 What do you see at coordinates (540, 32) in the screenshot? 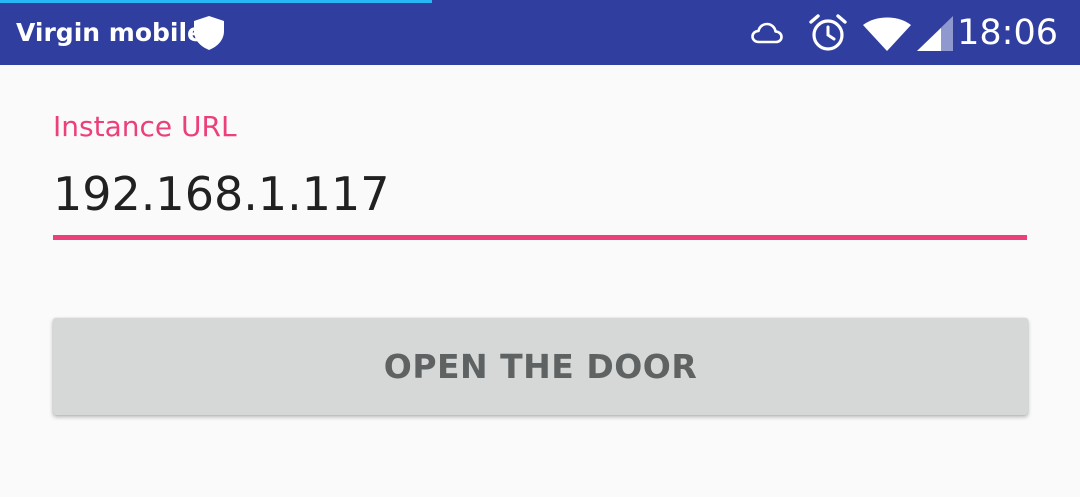
I see `status-bar: Virgin mobile 18:06` at bounding box center [540, 32].